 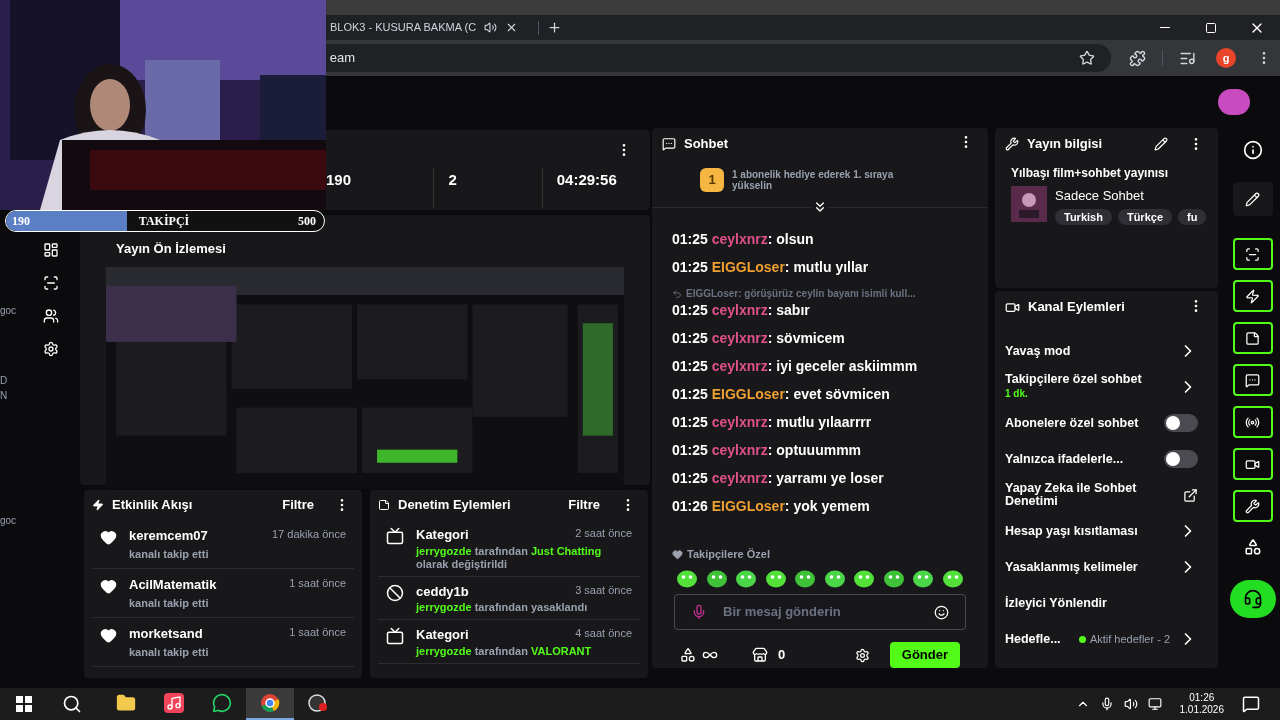 I want to click on channel-action-row: Yasaklanmış kelimeler, so click(x=1106, y=567).